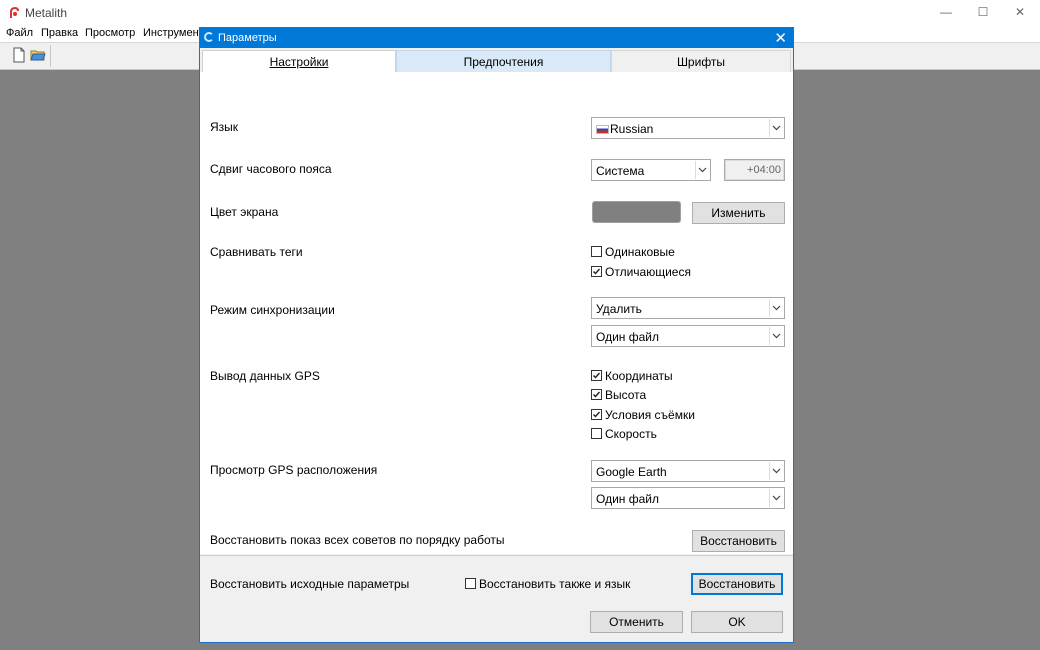  What do you see at coordinates (1020, 12) in the screenshot?
I see `close-app-button: ✕` at bounding box center [1020, 12].